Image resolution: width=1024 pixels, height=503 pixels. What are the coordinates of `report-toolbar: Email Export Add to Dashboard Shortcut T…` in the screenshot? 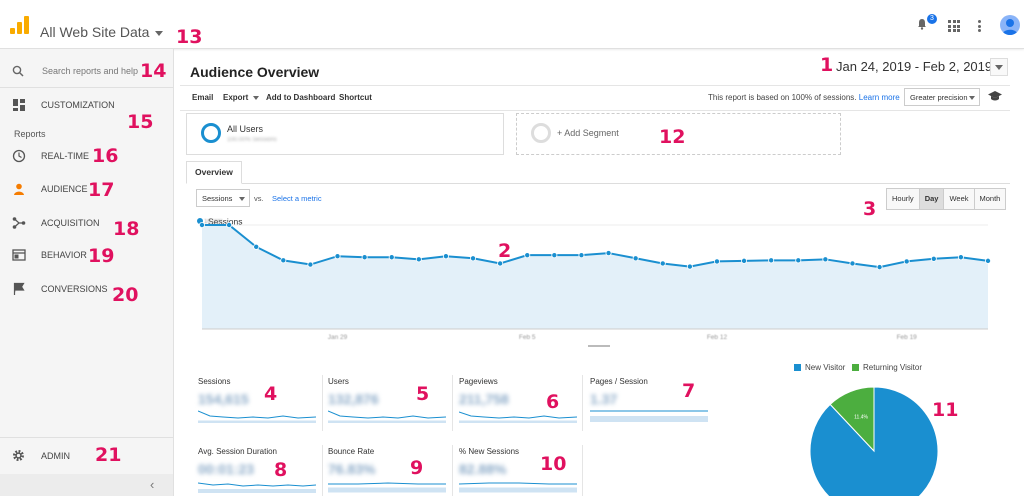 It's located at (595, 98).